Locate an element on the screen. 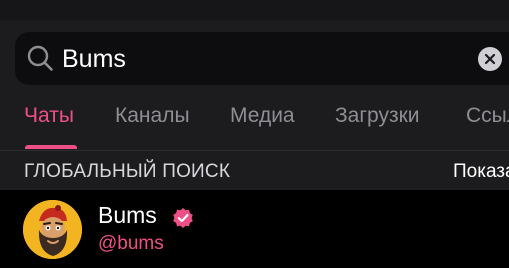  tab-channels: Каналы is located at coordinates (152, 116).